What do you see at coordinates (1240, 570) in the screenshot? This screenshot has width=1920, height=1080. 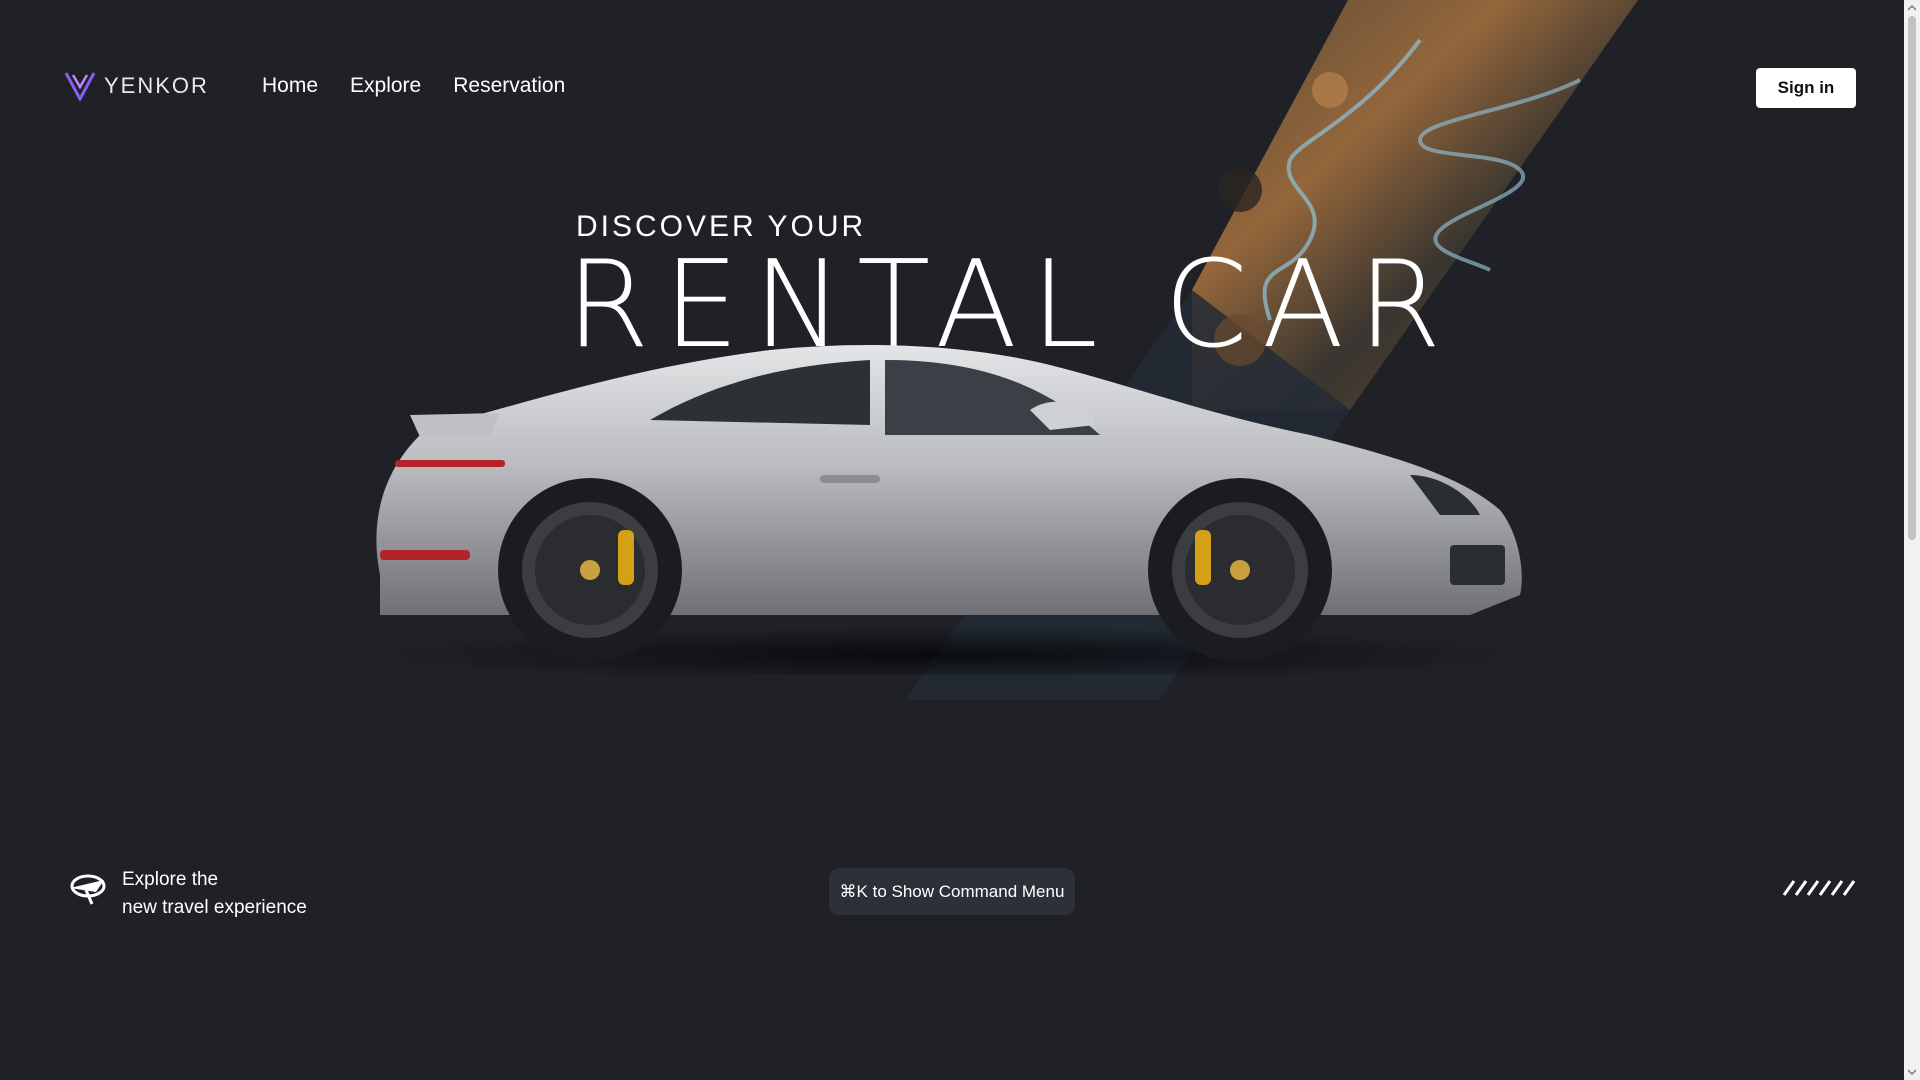 I see `front-wheel` at bounding box center [1240, 570].